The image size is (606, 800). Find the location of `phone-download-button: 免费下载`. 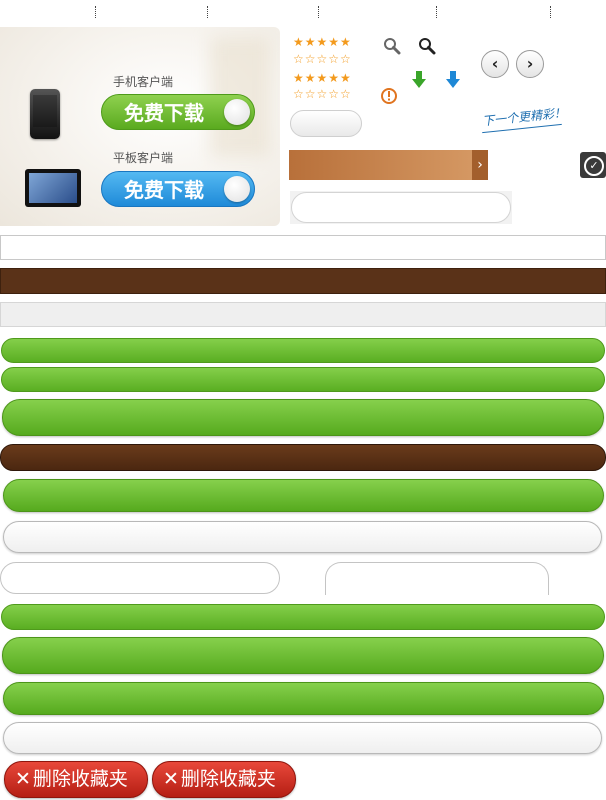

phone-download-button: 免费下载 is located at coordinates (178, 112).